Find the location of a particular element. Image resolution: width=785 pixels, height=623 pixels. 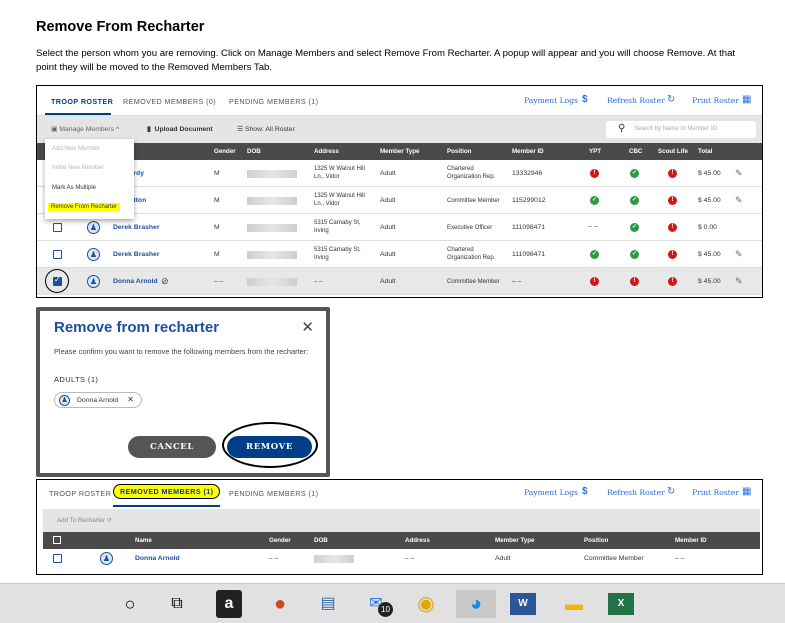

col-member-type: Member Type is located at coordinates (400, 151).